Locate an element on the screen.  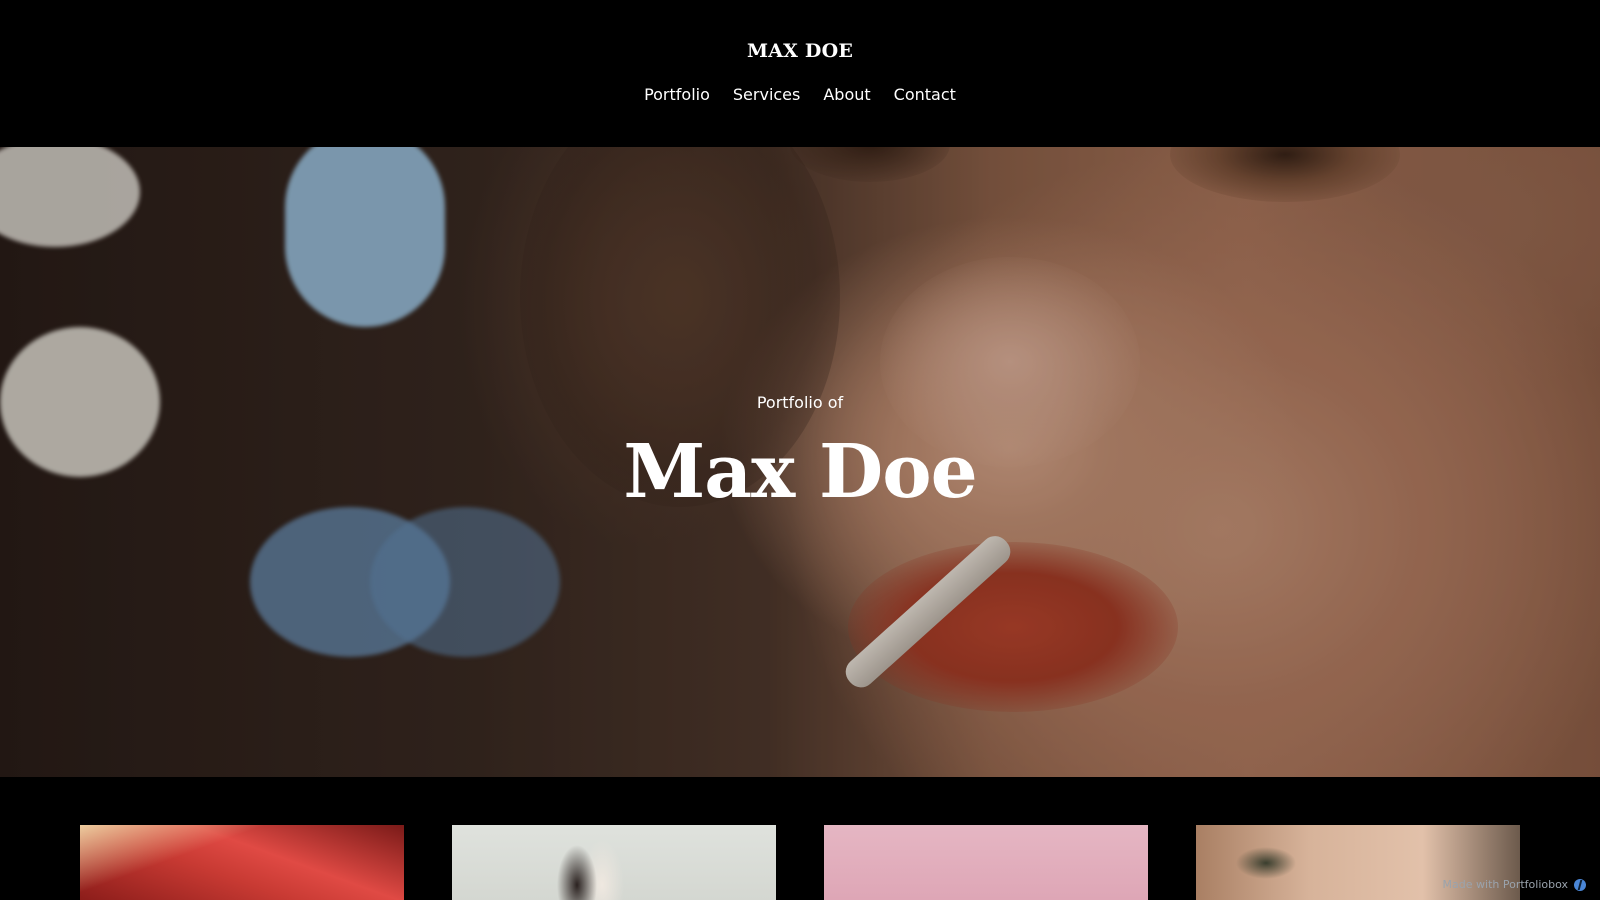
hero-subtitle: Portfolio of is located at coordinates (800, 402).